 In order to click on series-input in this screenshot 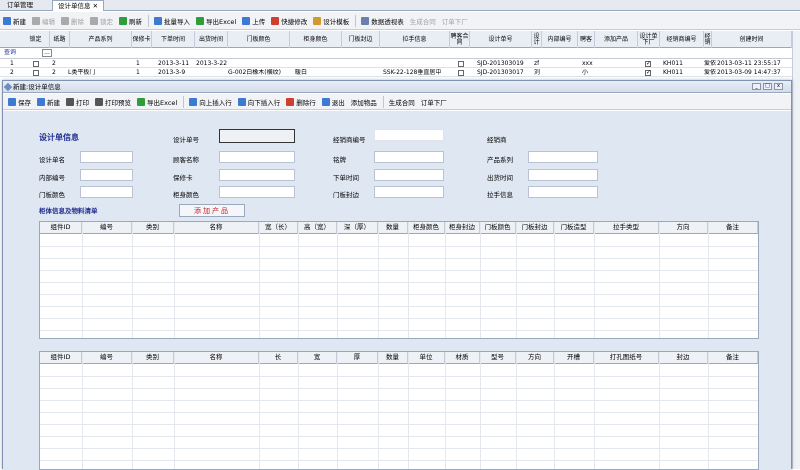, I will do `click(563, 157)`.